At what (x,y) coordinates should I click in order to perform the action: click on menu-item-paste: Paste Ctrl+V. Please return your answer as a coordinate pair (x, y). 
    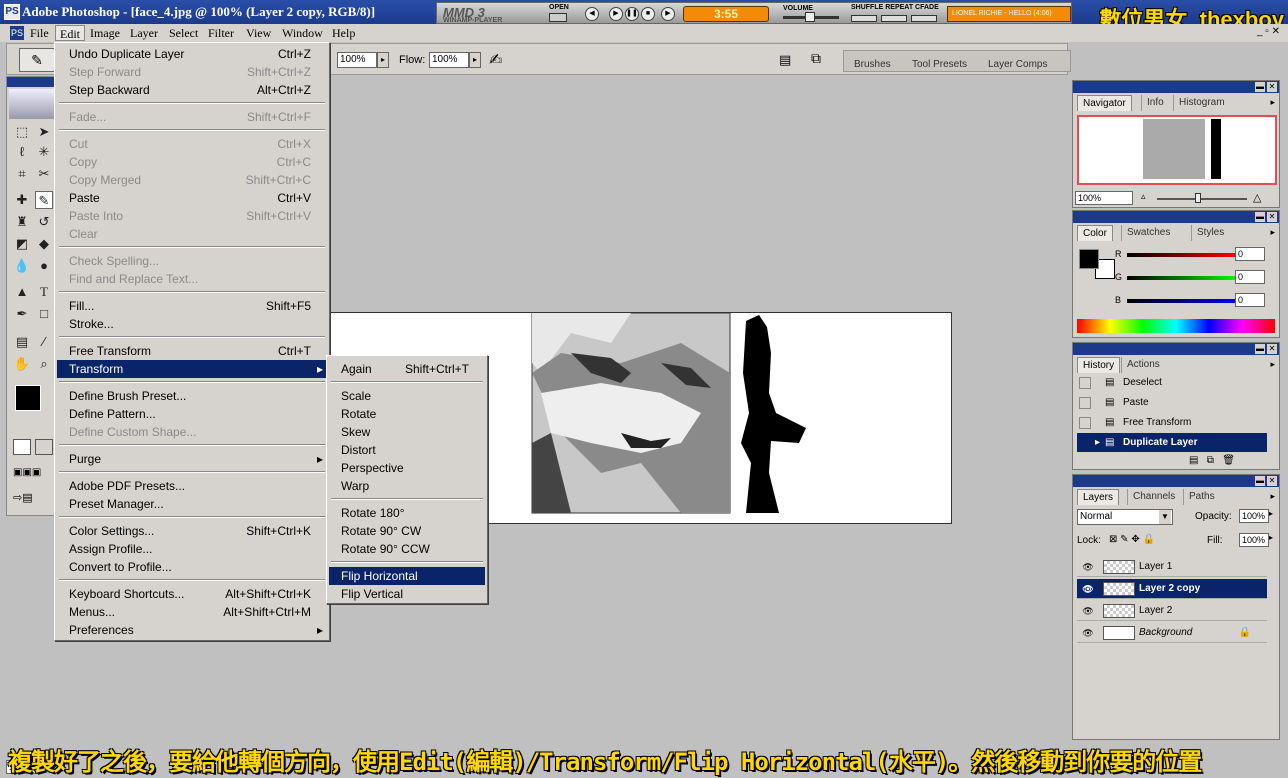
    Looking at the image, I should click on (192, 198).